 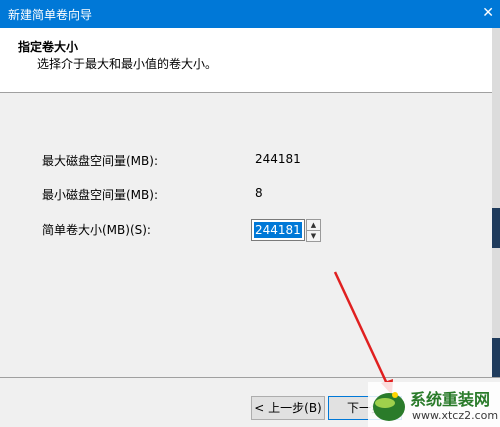 I want to click on site-watermark: 系统重装网 www.xtcz2.com, so click(x=434, y=404).